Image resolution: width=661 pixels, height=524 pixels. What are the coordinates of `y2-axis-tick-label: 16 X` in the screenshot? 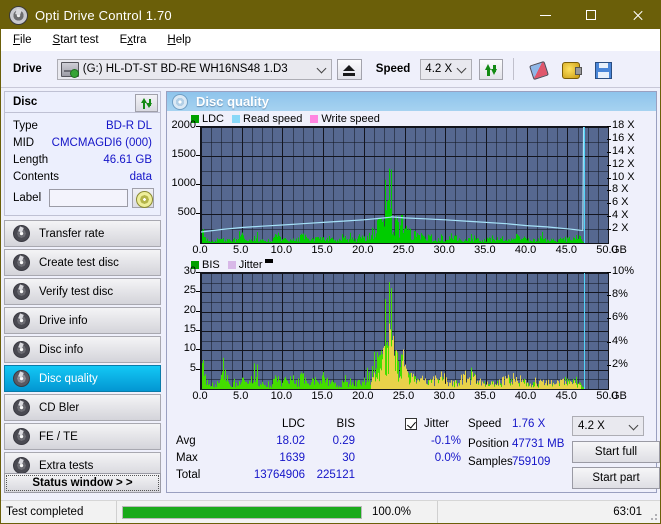 It's located at (623, 137).